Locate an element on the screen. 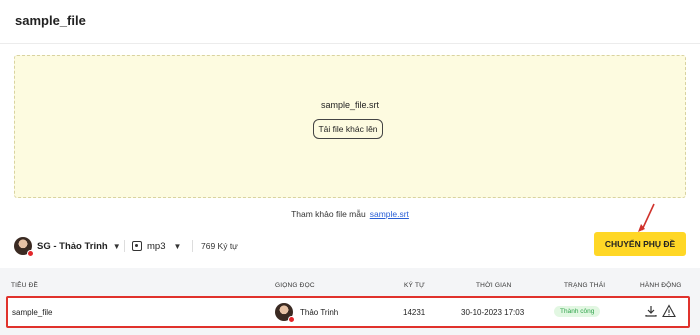 This screenshot has height=335, width=700. format-select: mp3 ▼ is located at coordinates (156, 246).